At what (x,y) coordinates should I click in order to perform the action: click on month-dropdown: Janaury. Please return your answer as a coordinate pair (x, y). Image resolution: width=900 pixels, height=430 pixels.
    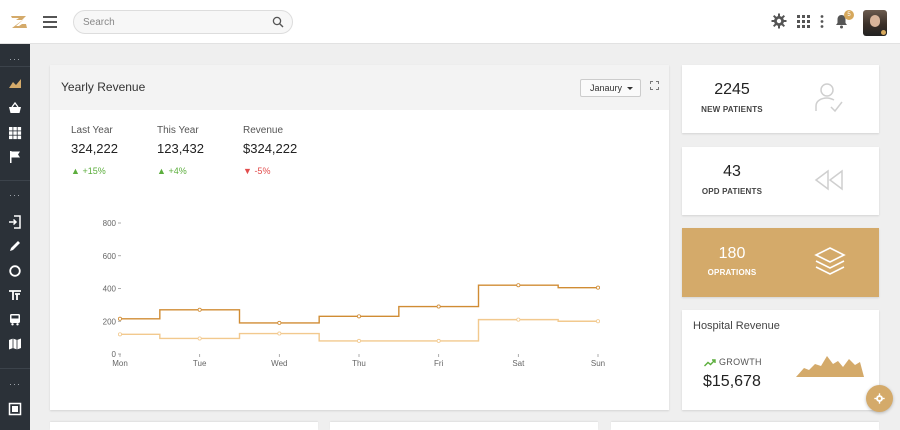
    Looking at the image, I should click on (610, 88).